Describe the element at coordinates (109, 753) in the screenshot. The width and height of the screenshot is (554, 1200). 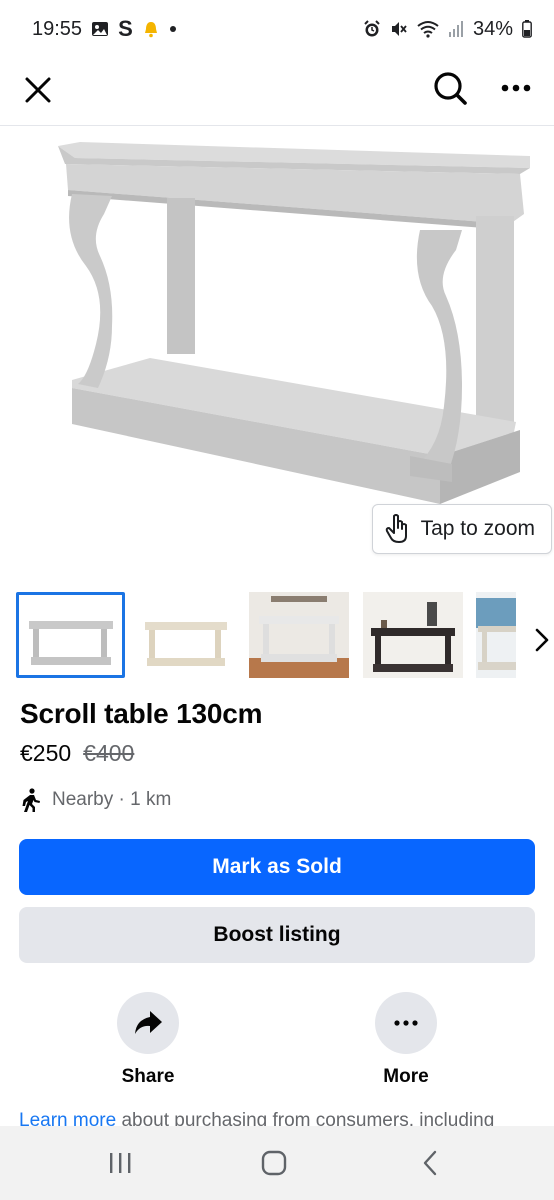
I see `original-price: €400` at that location.